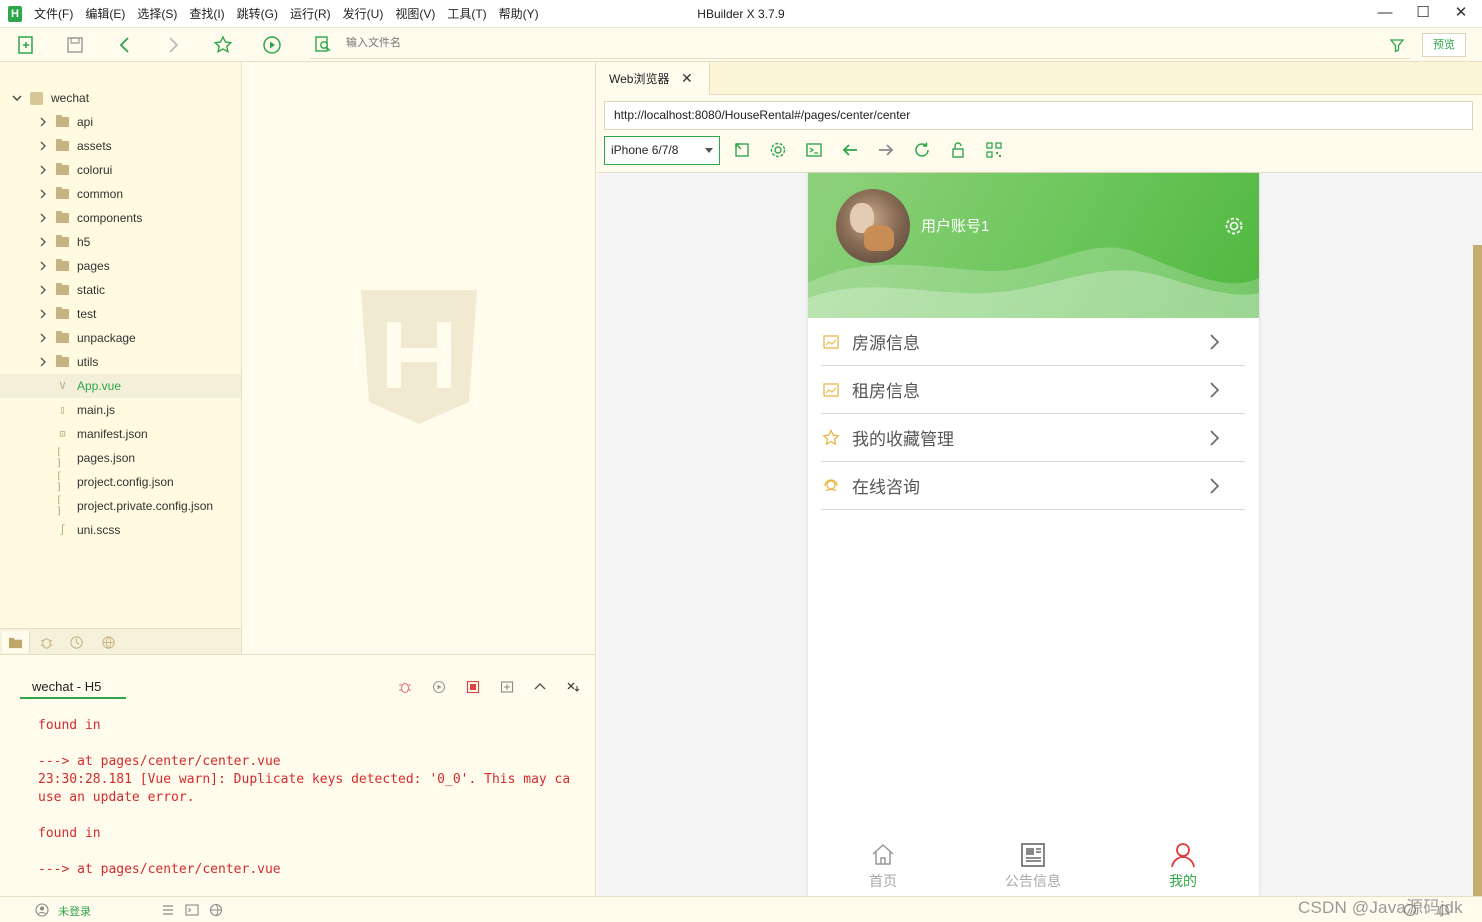 The height and width of the screenshot is (922, 1482). I want to click on list-icon, so click(168, 910).